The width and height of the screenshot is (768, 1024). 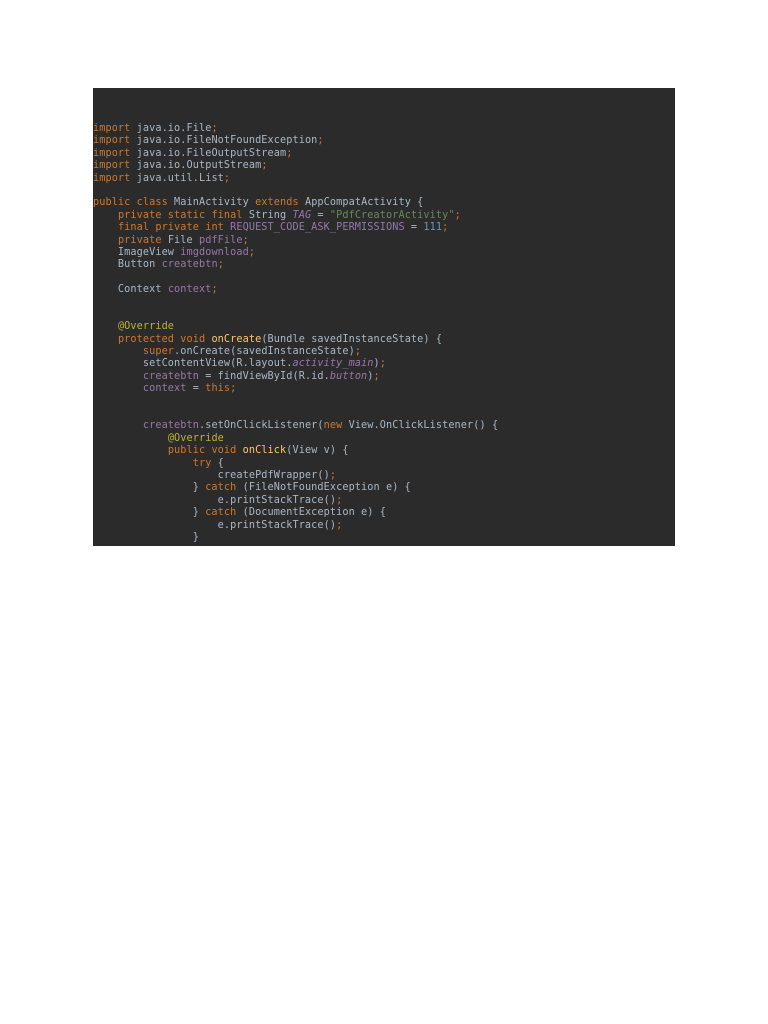 What do you see at coordinates (127, 265) in the screenshot?
I see `code-token: Button` at bounding box center [127, 265].